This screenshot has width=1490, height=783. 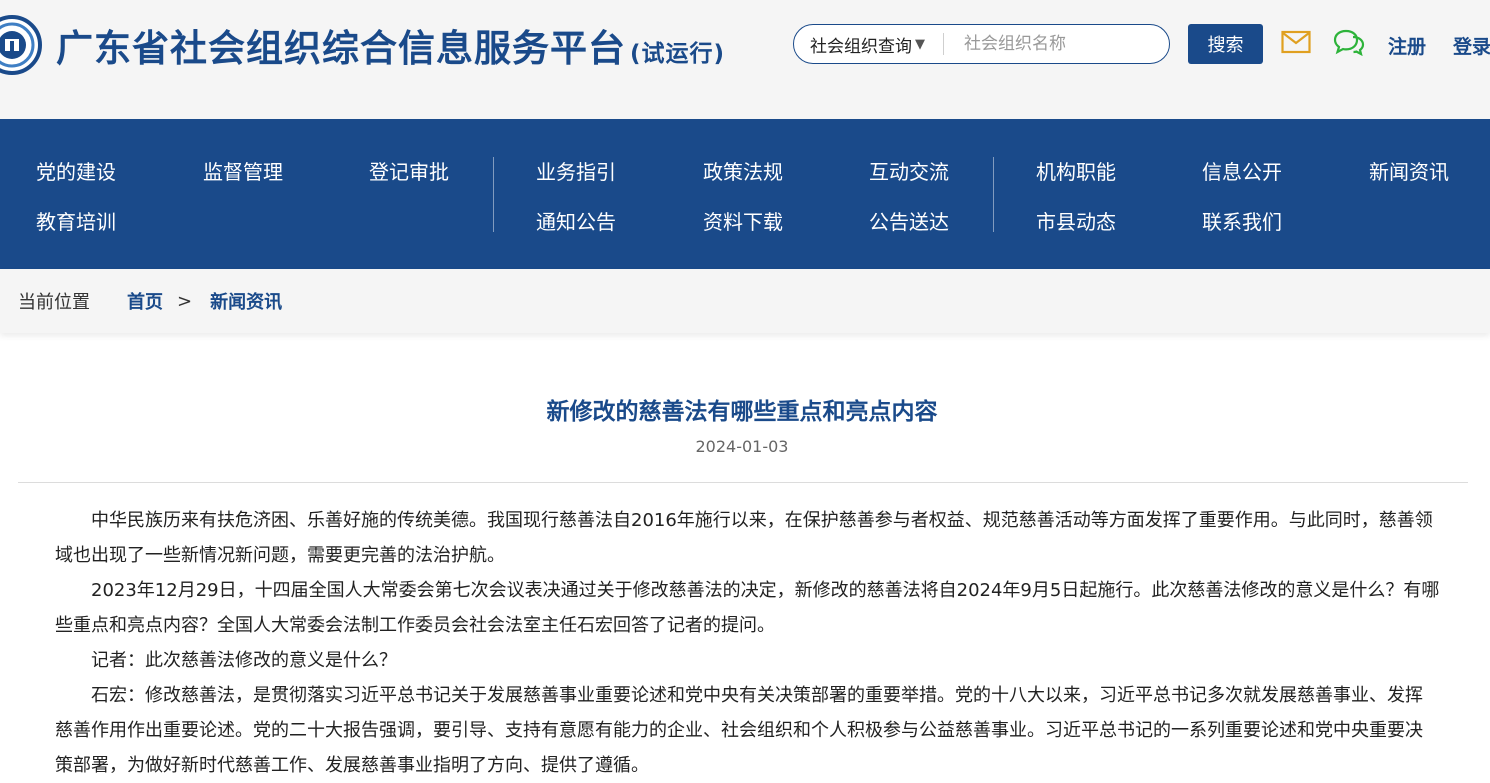 I want to click on nav-item-service-notice: 公告送达, so click(x=909, y=220).